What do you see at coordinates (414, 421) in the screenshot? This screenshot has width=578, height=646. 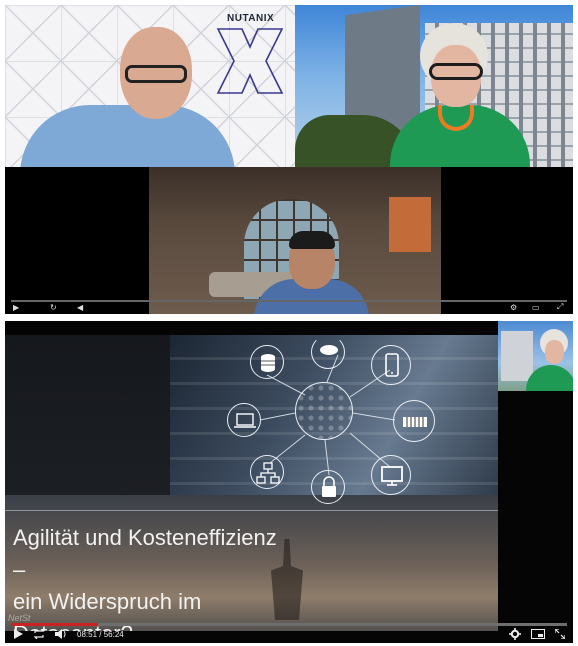 I see `server-icon` at bounding box center [414, 421].